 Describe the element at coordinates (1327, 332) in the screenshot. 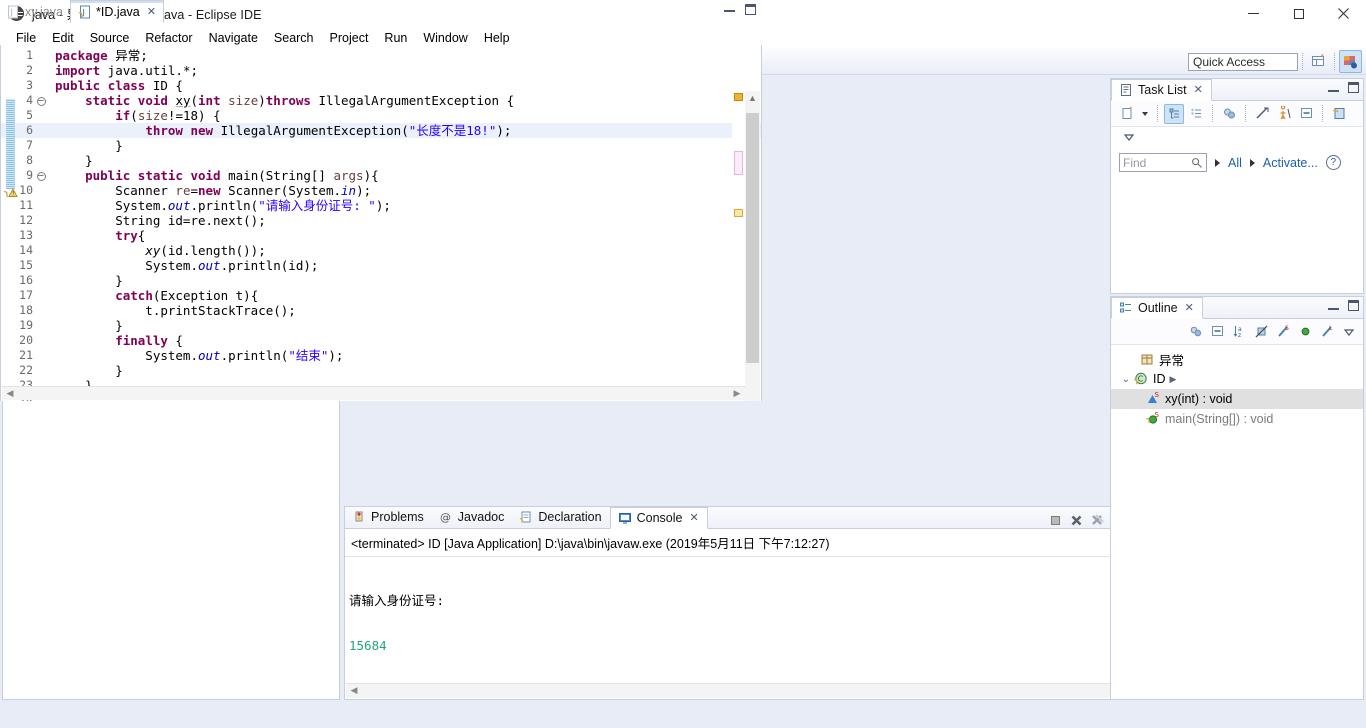

I see `hide-local-types-icon: L` at that location.